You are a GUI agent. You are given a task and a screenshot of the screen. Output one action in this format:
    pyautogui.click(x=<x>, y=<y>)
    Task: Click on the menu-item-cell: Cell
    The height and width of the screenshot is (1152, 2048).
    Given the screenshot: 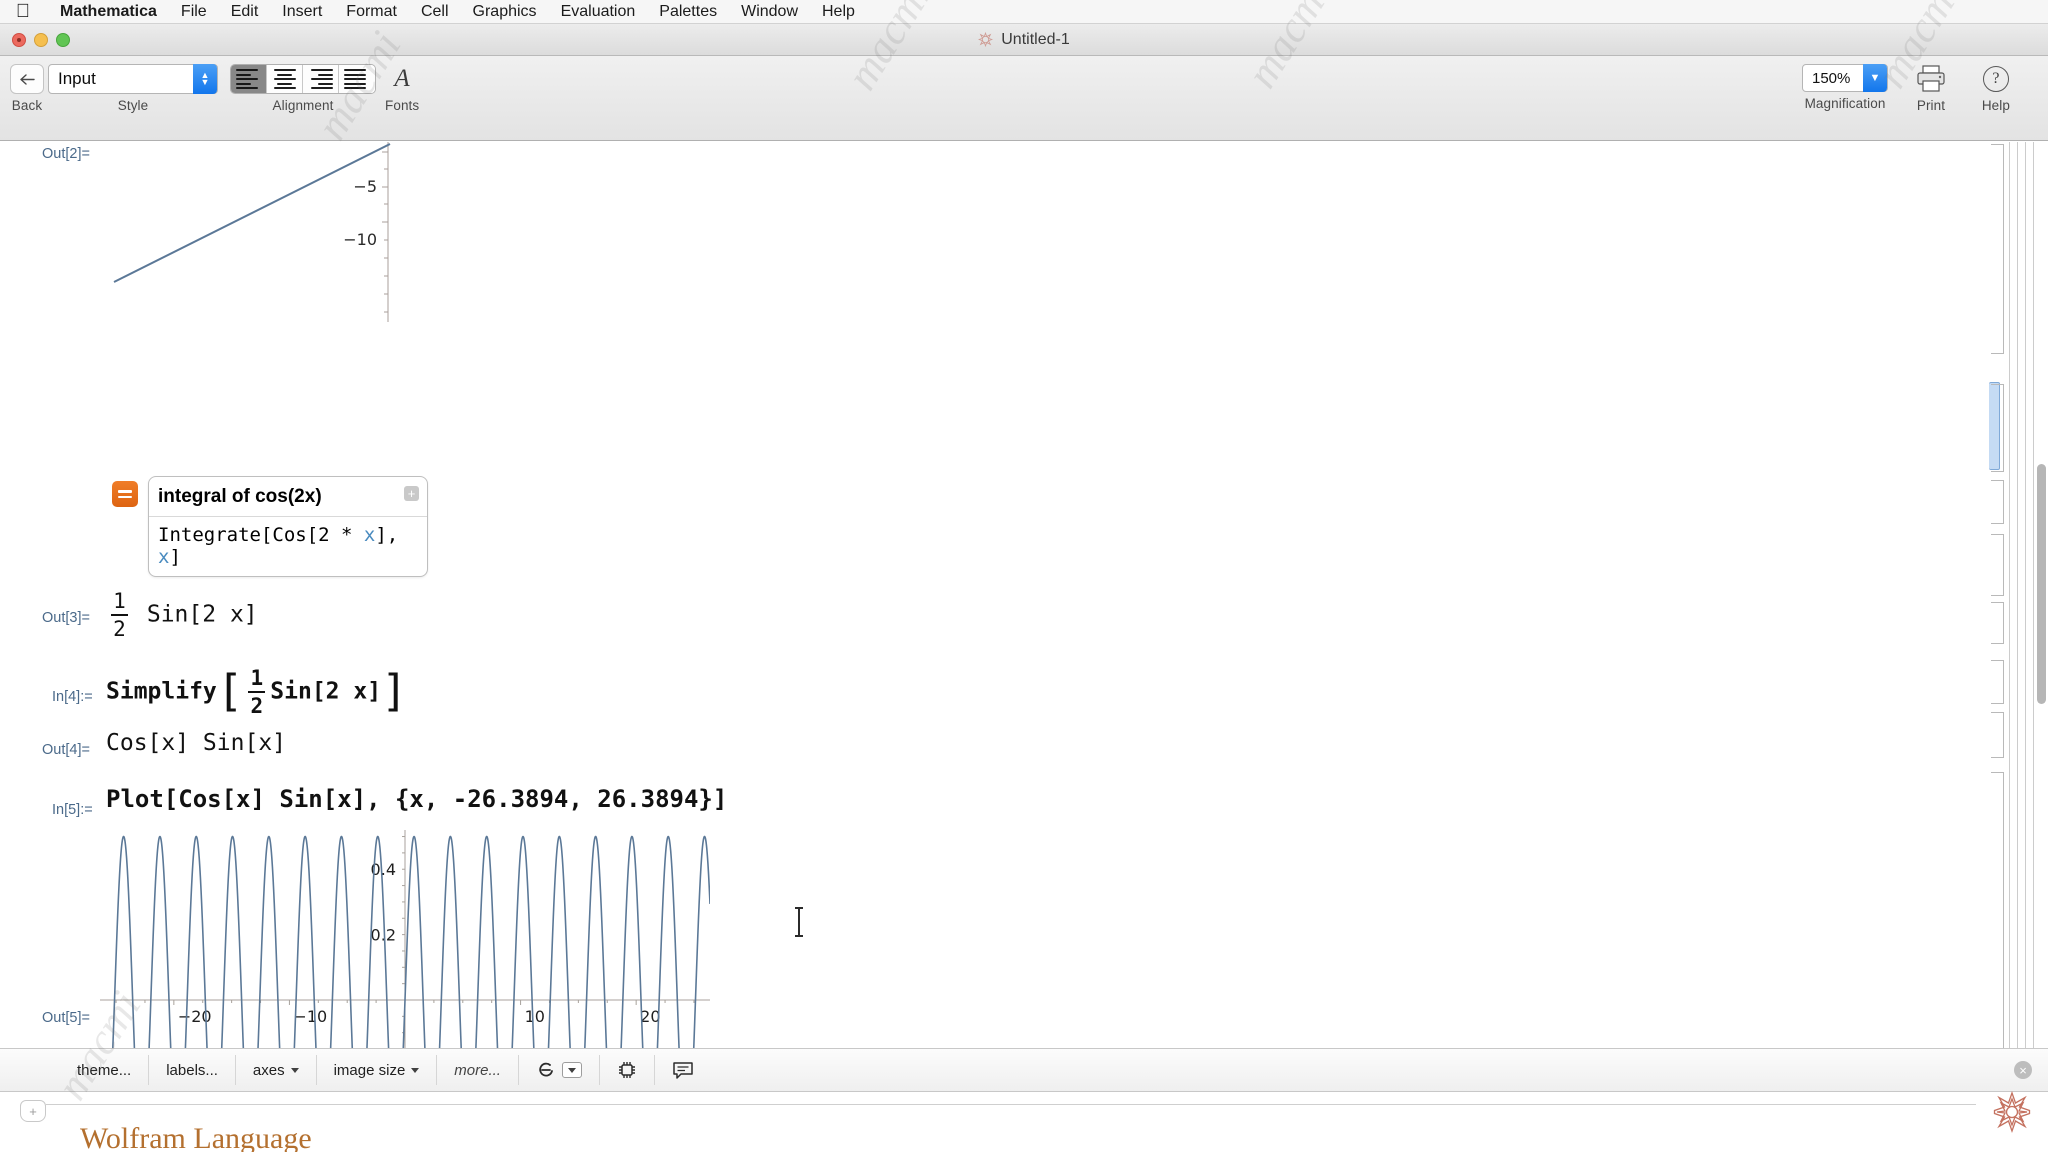 What is the action you would take?
    pyautogui.click(x=435, y=12)
    